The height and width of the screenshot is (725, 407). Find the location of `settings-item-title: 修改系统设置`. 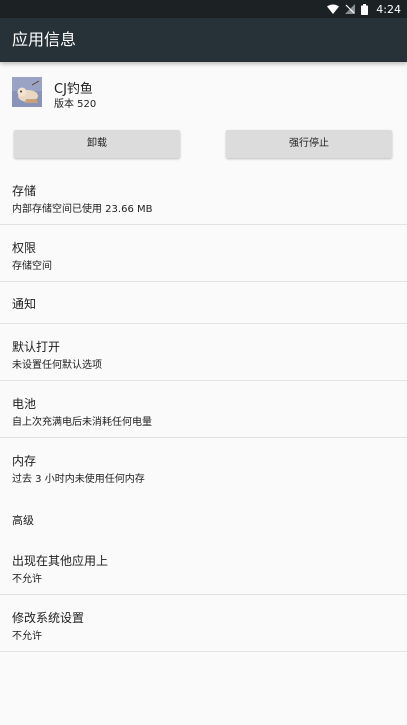

settings-item-title: 修改系统设置 is located at coordinates (48, 618).